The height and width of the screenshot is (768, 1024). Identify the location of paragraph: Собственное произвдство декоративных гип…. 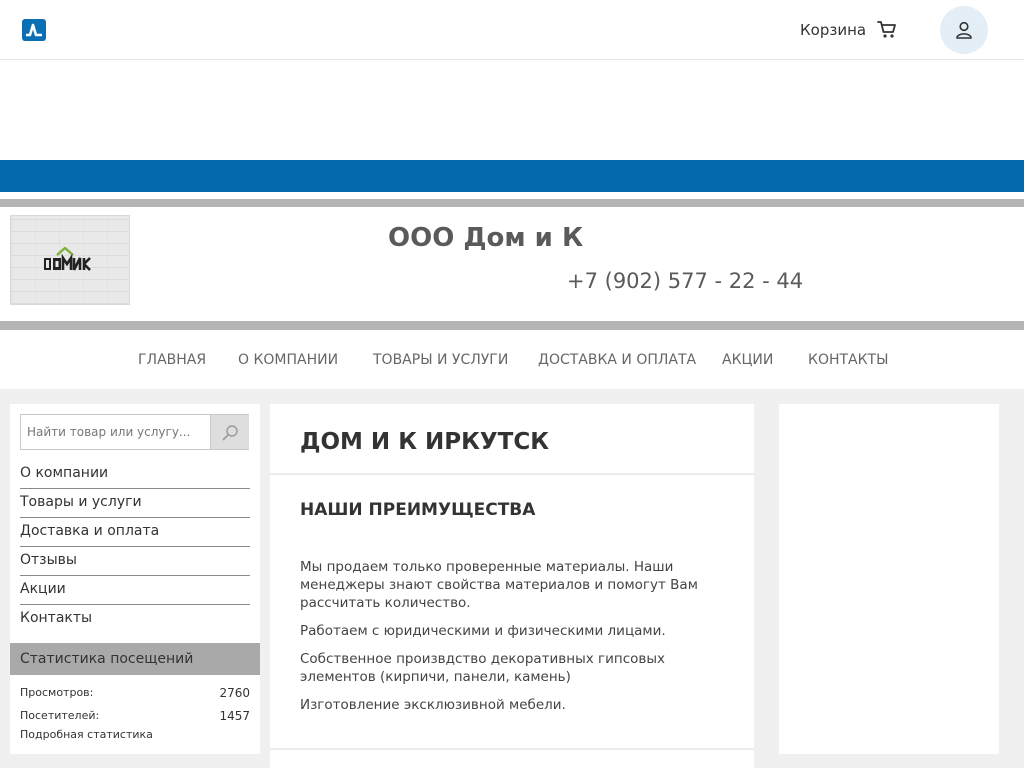
(482, 668).